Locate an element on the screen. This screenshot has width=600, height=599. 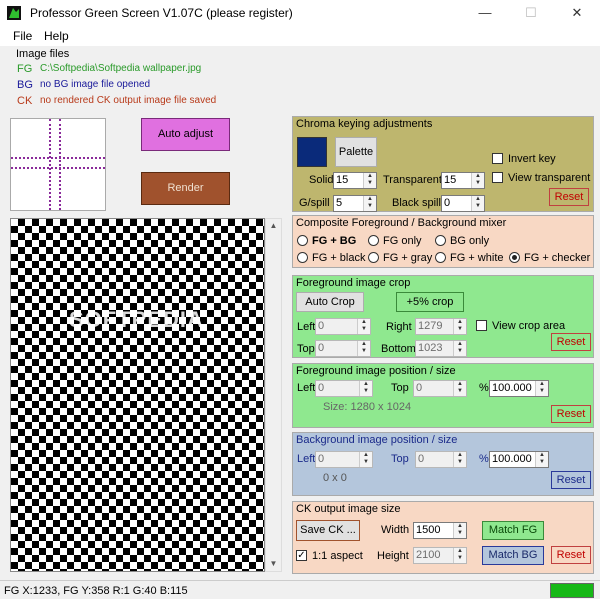
crop-top-input: 0 ▲ ▼ is located at coordinates (343, 348).